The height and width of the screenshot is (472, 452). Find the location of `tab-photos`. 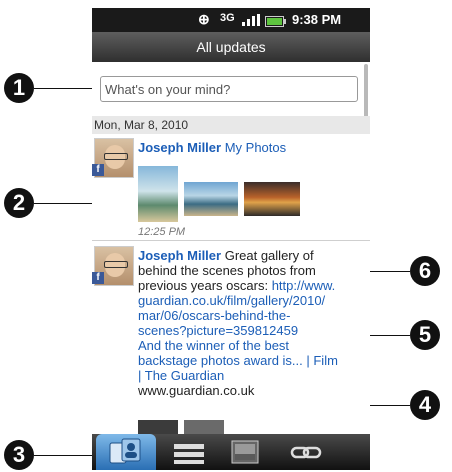

tab-photos is located at coordinates (245, 452).